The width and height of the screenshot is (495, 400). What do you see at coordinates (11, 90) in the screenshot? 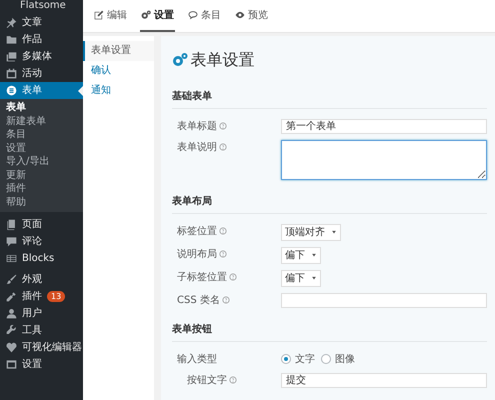
I see `list-circle-icon` at bounding box center [11, 90].